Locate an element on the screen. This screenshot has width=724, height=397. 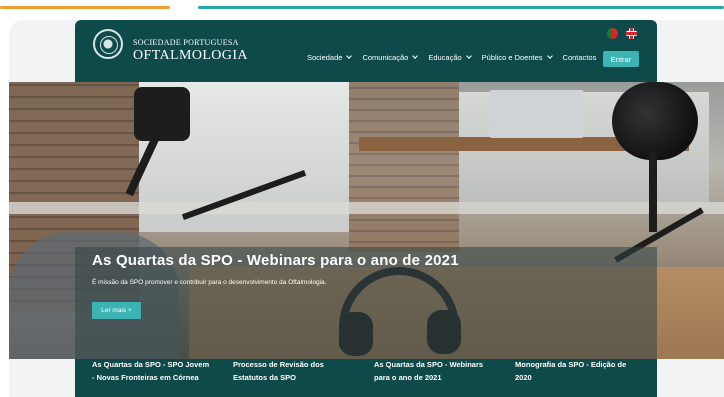
news-item: Processo de Revisão dos Estatutos da SPO is located at coordinates (293, 371).